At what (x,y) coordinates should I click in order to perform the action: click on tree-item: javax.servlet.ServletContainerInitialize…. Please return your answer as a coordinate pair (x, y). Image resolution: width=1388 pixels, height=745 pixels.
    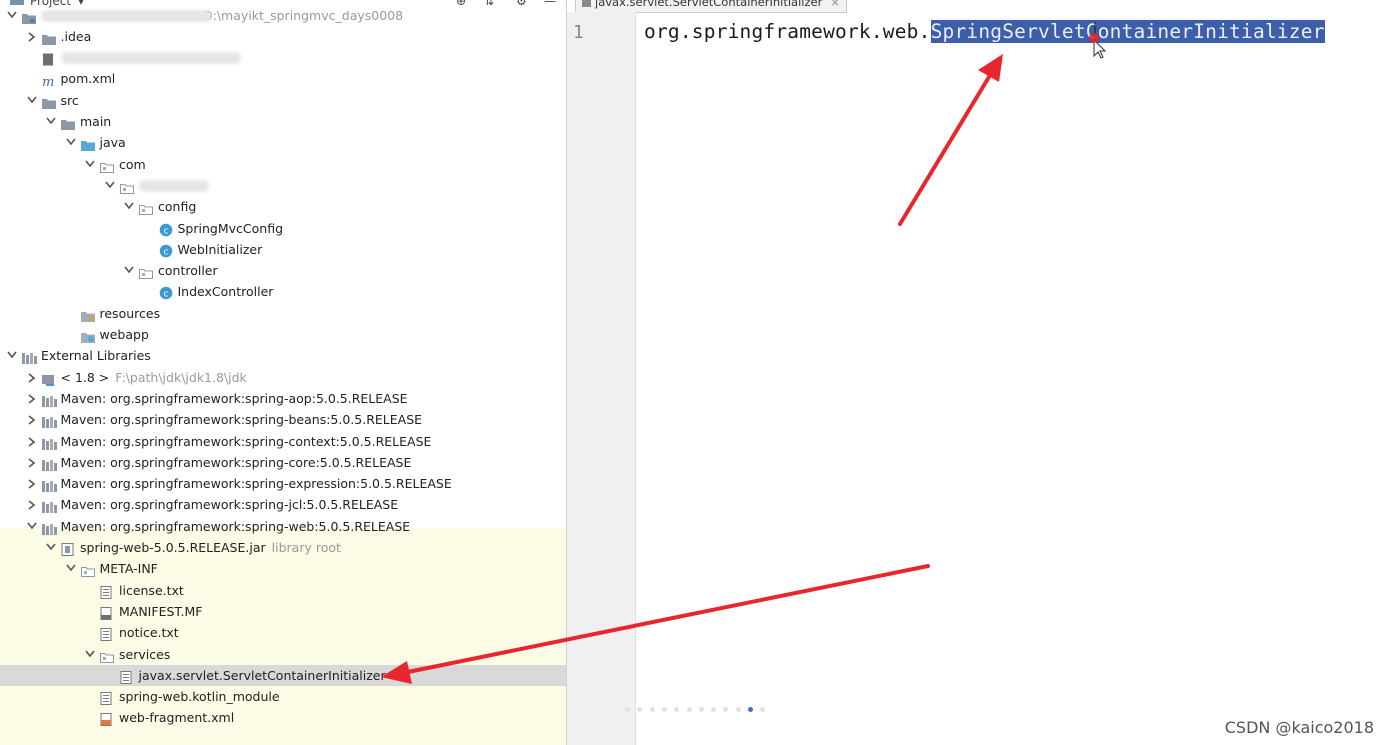
    Looking at the image, I should click on (283, 675).